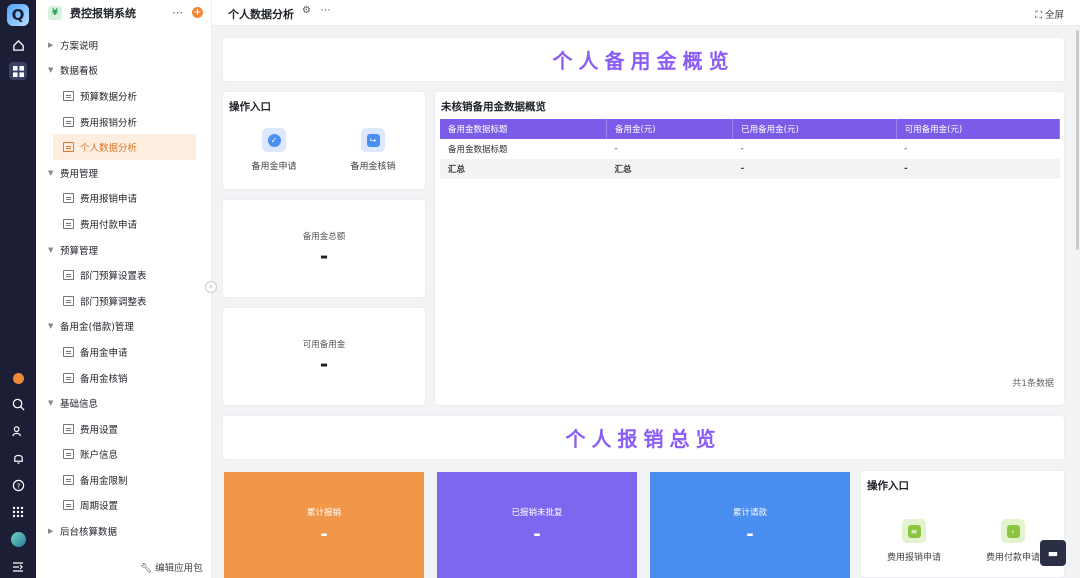  I want to click on sidebar-item-label: 费用付款申请, so click(109, 225).